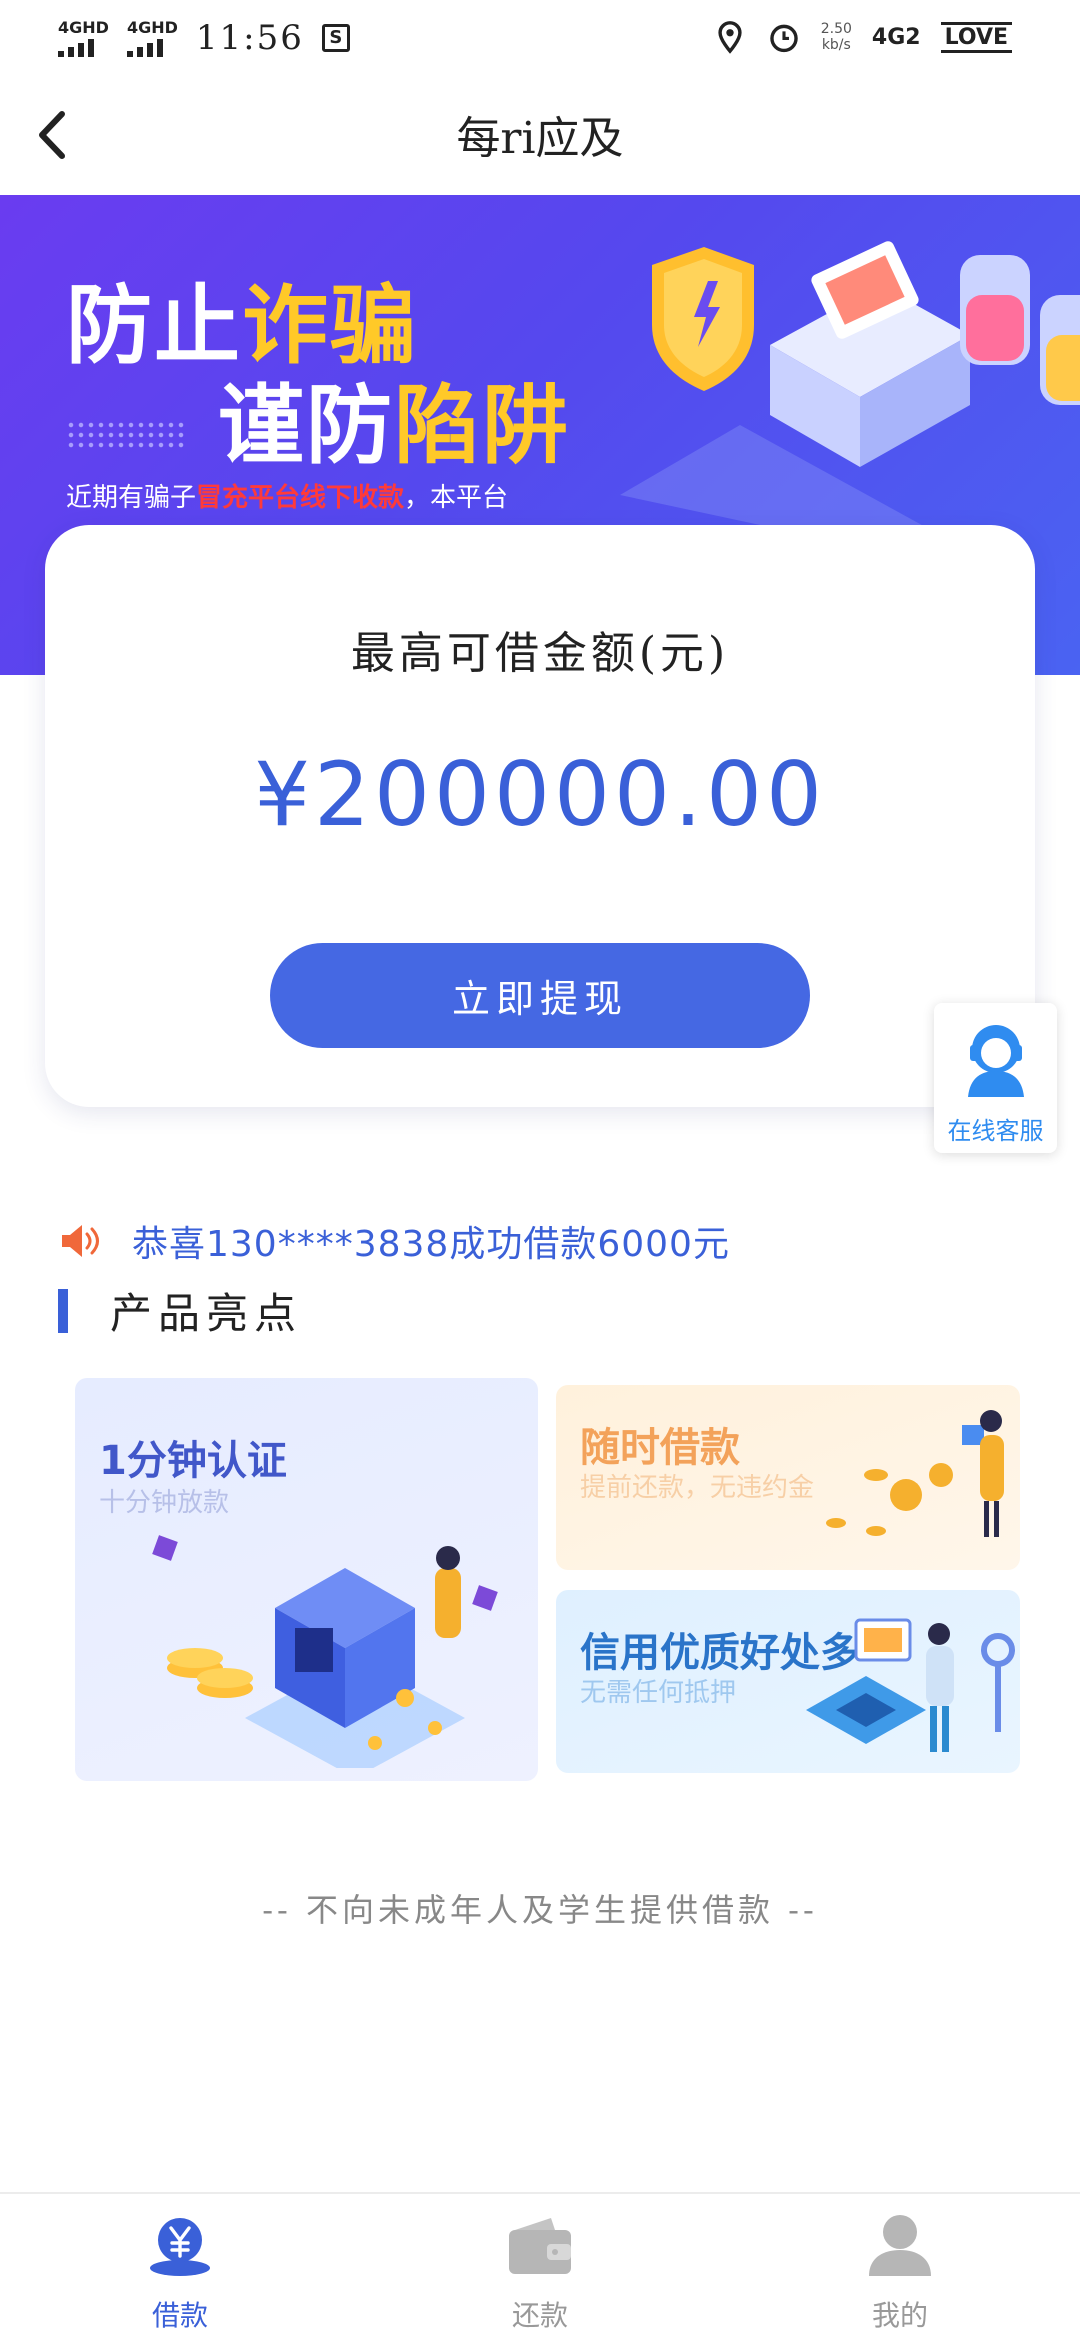 This screenshot has width=1080, height=2340. I want to click on feature-card-fast-verify: 1分钟认证 十分钟放款, so click(306, 1579).